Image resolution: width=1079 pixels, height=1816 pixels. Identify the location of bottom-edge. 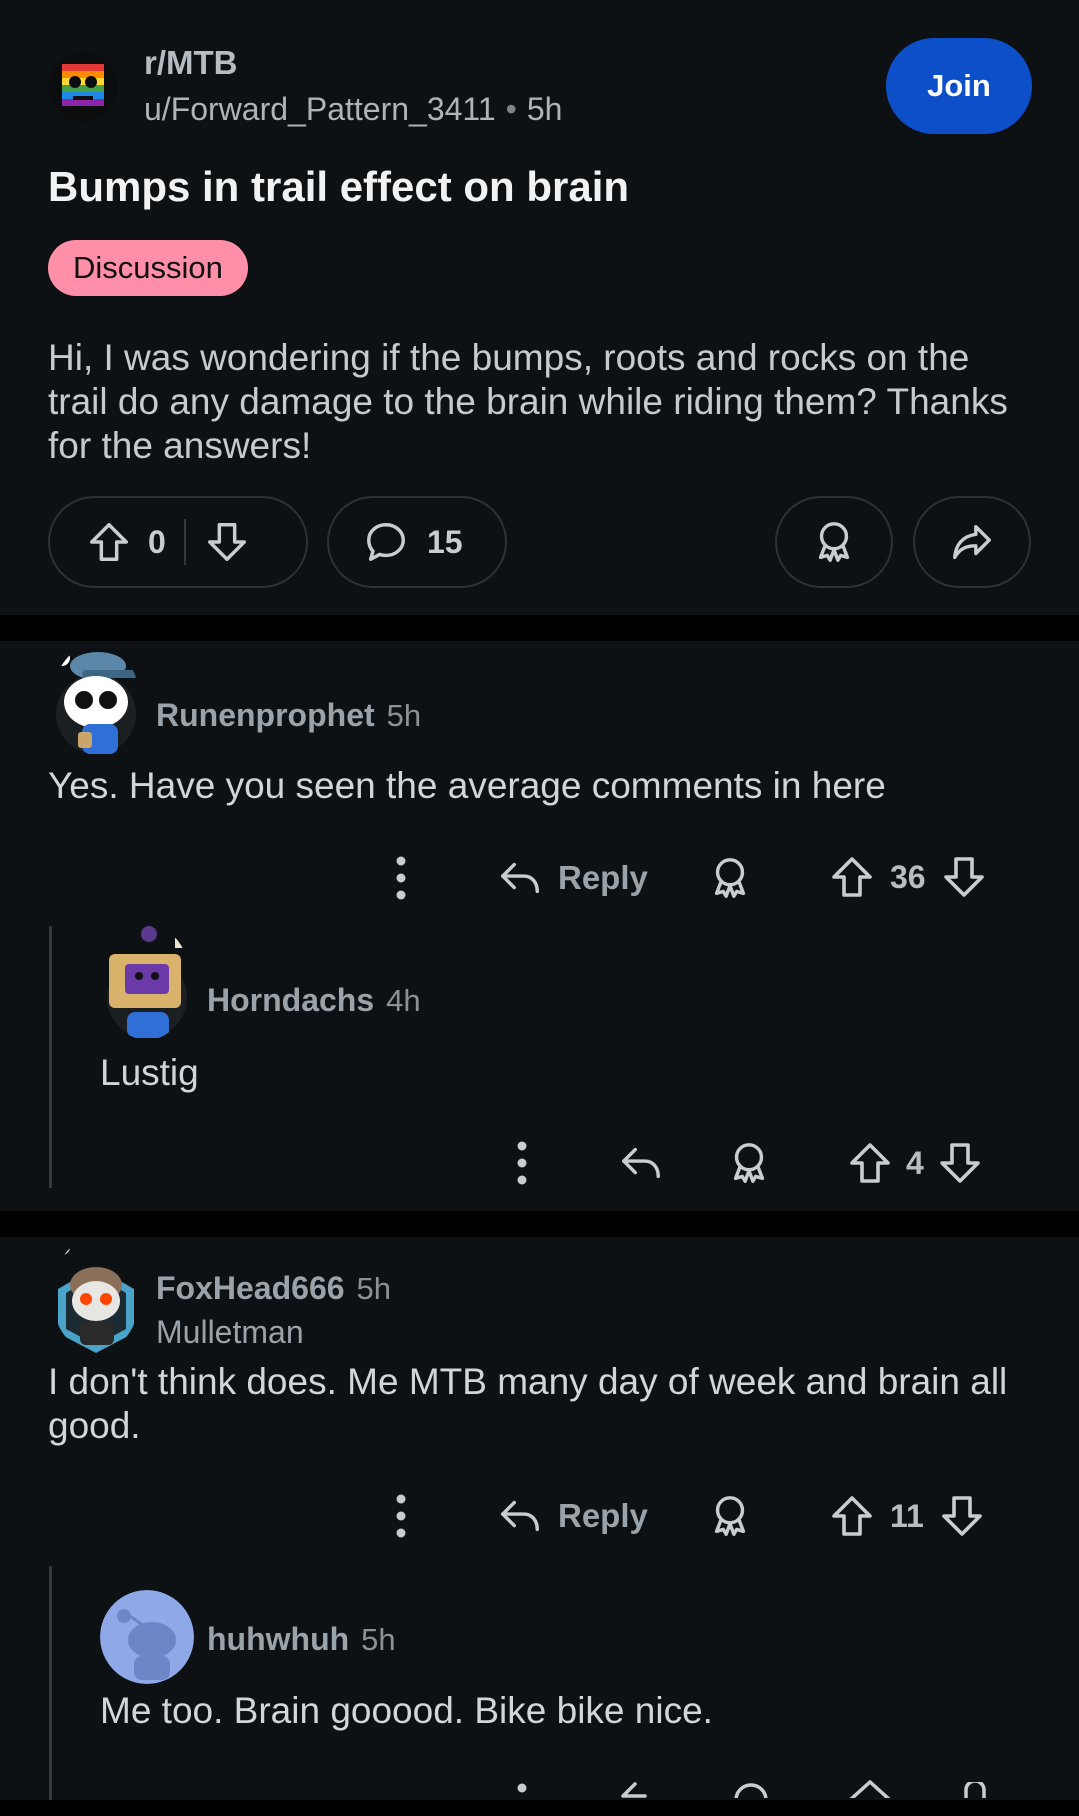
(539, 1808).